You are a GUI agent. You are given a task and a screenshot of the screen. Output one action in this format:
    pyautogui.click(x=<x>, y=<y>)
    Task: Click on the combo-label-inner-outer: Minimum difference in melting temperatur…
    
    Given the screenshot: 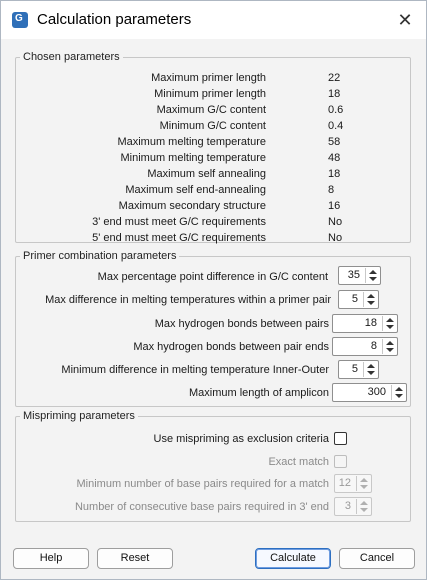 What is the action you would take?
    pyautogui.click(x=195, y=370)
    